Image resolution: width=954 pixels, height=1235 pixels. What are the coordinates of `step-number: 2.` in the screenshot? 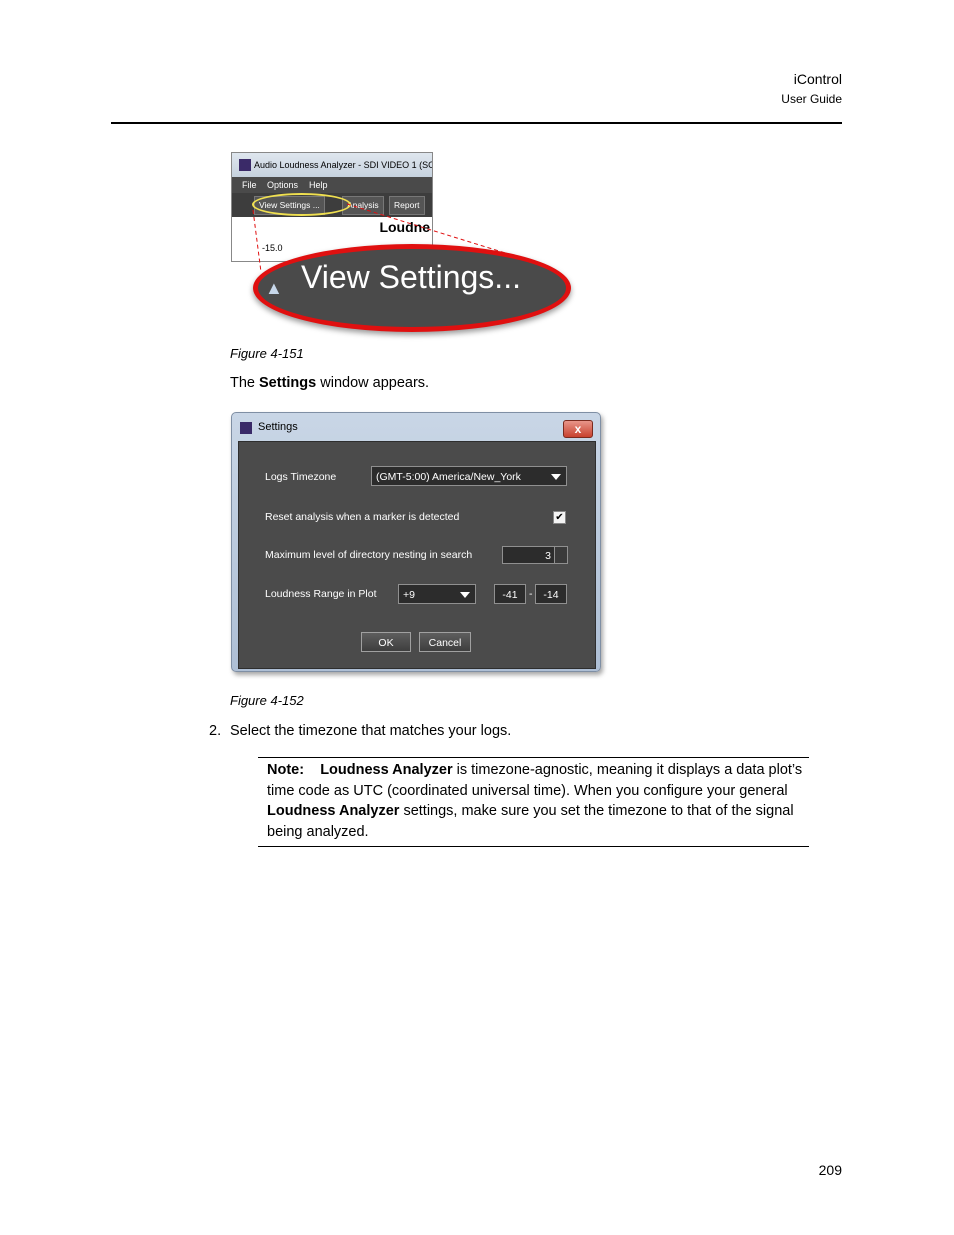 It's located at (215, 731).